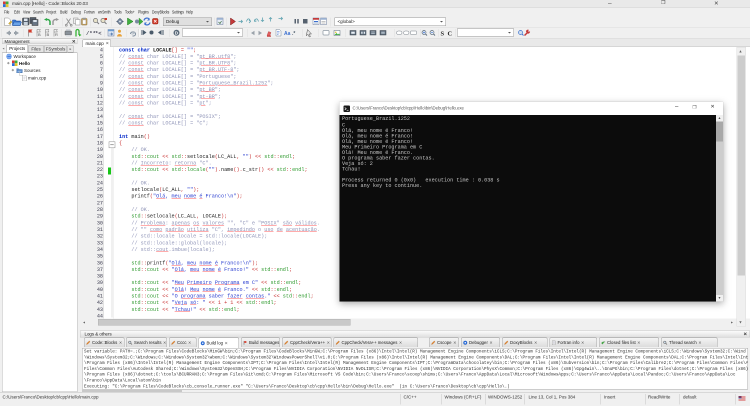 This screenshot has height=406, width=750. Describe the element at coordinates (56, 34) in the screenshot. I see `svg-text: R` at that location.